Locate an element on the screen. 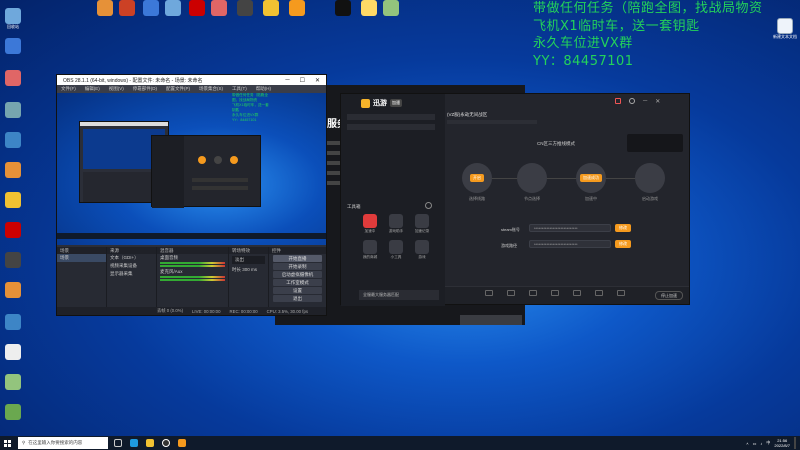 This screenshot has height=450, width=800. obs-control-button: 设置 is located at coordinates (297, 290).